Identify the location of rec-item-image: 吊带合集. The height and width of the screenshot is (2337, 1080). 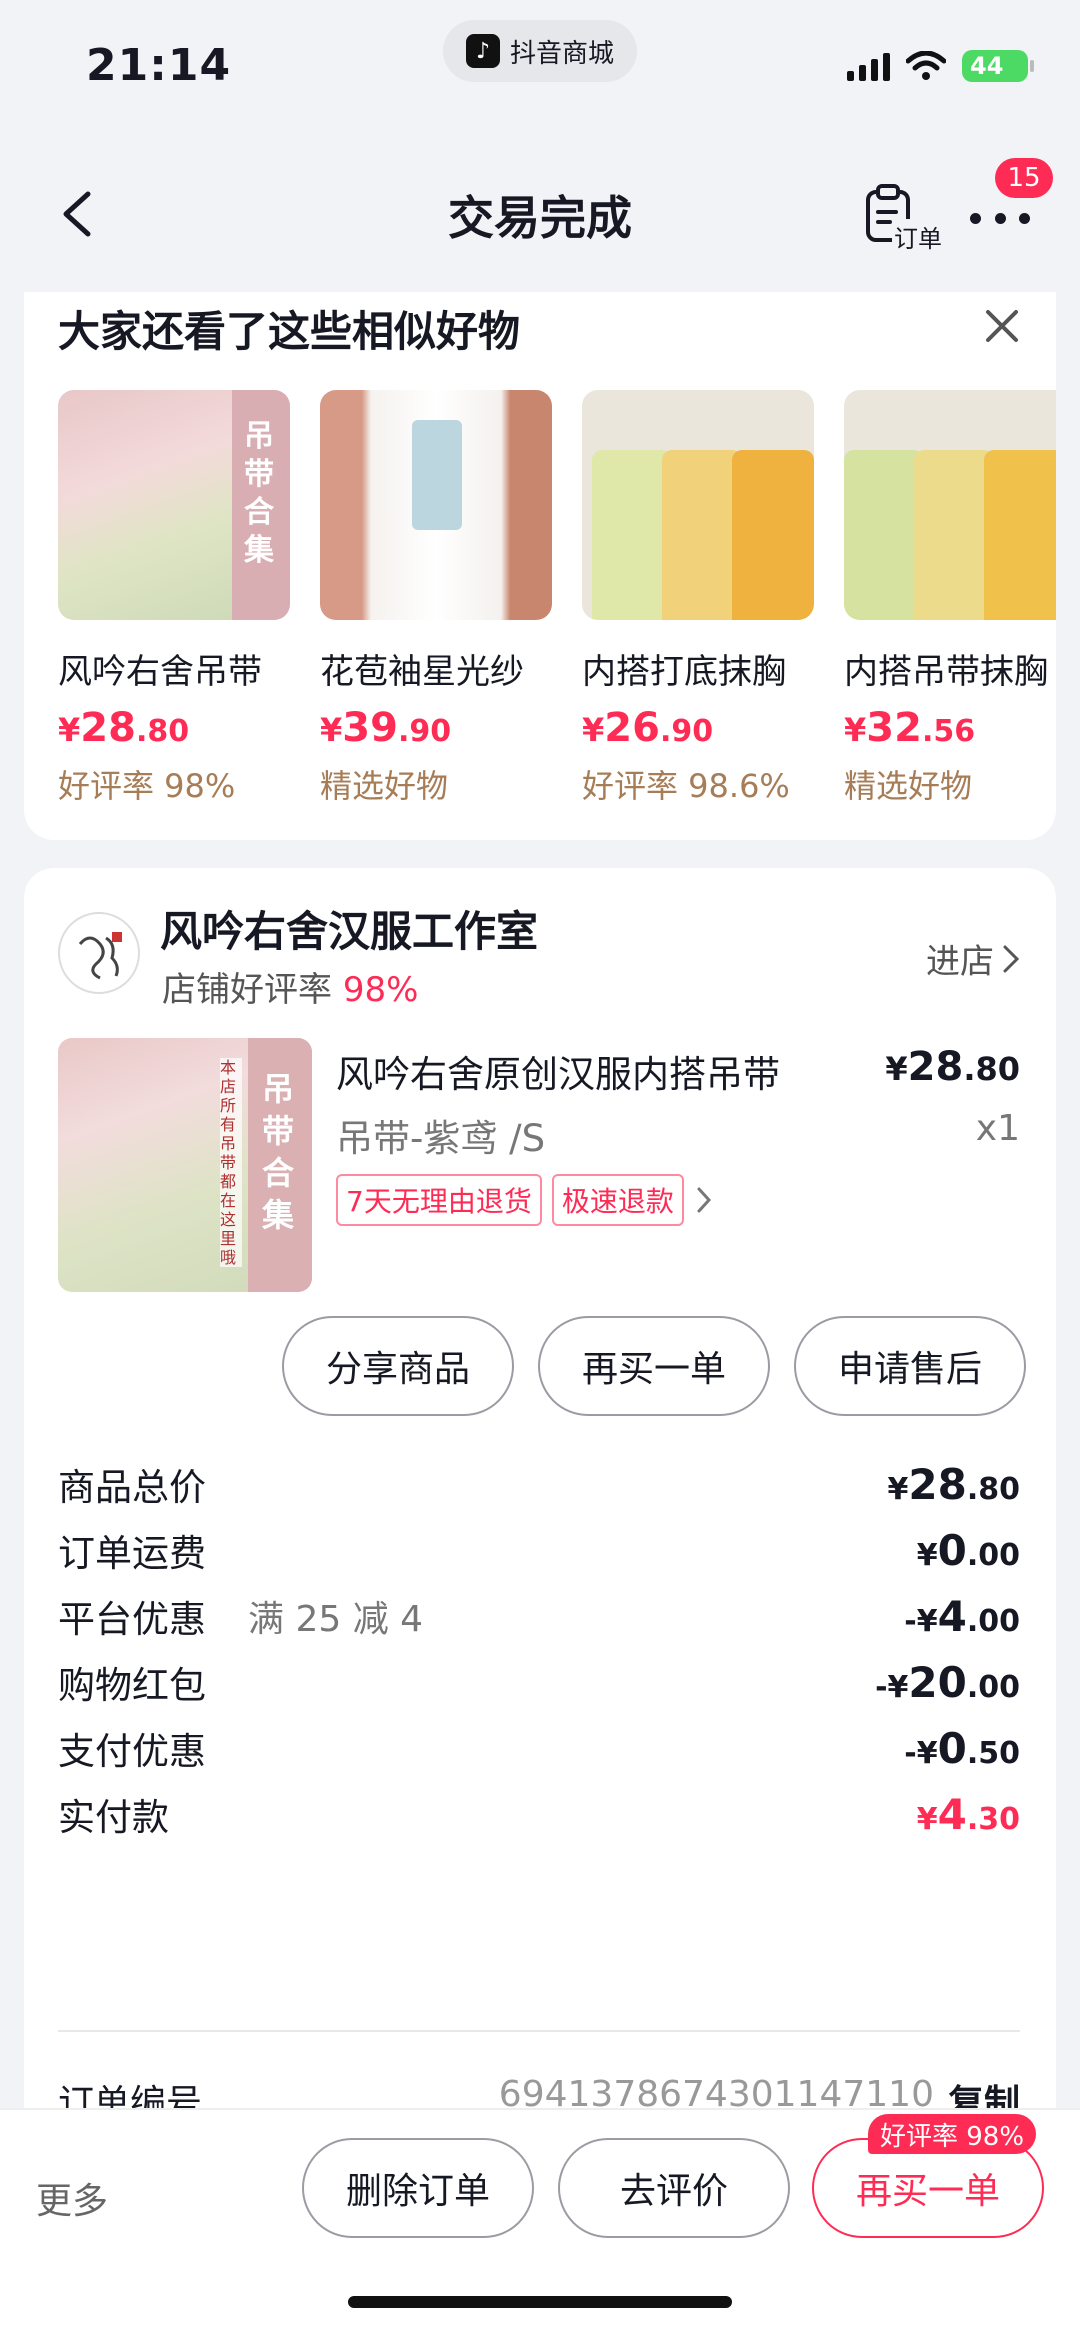
(174, 505).